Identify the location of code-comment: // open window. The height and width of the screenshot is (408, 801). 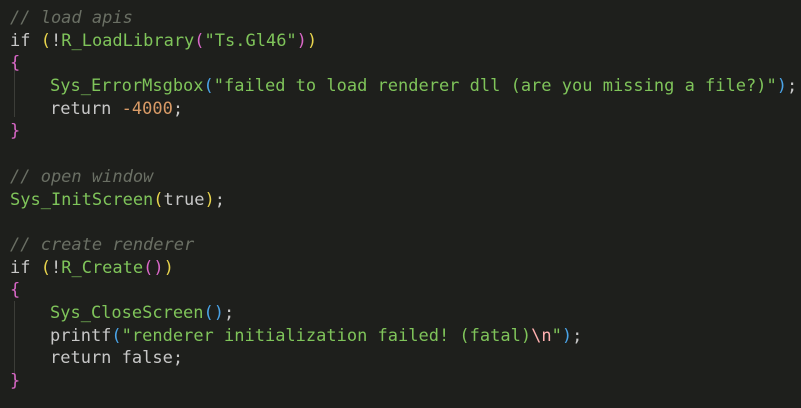
(82, 176).